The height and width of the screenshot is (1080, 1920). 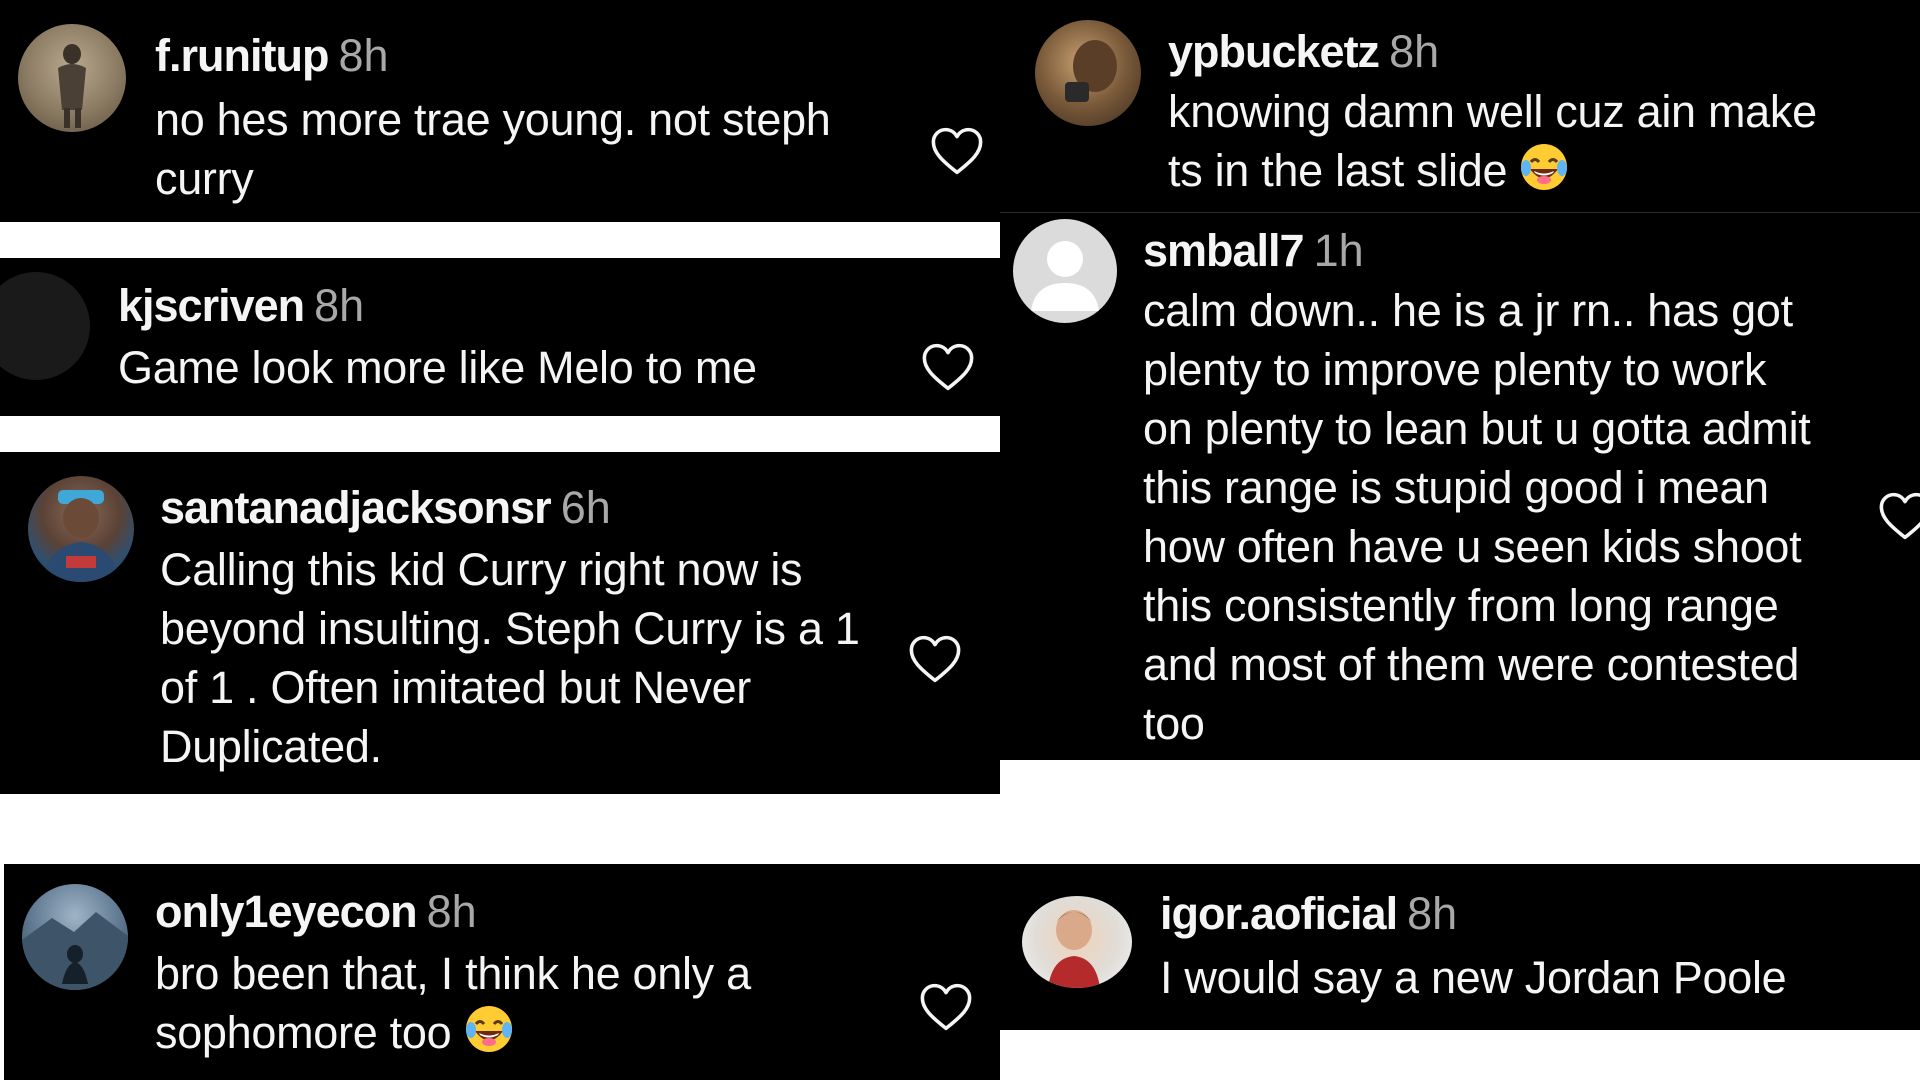 I want to click on avatar-photo-icon, so click(x=1091, y=71).